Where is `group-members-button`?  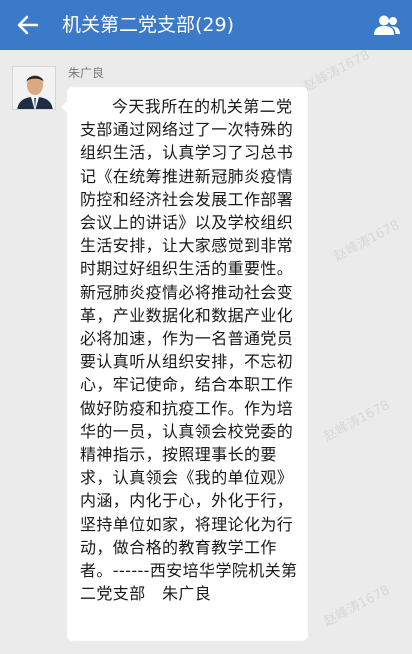
group-members-button is located at coordinates (387, 25).